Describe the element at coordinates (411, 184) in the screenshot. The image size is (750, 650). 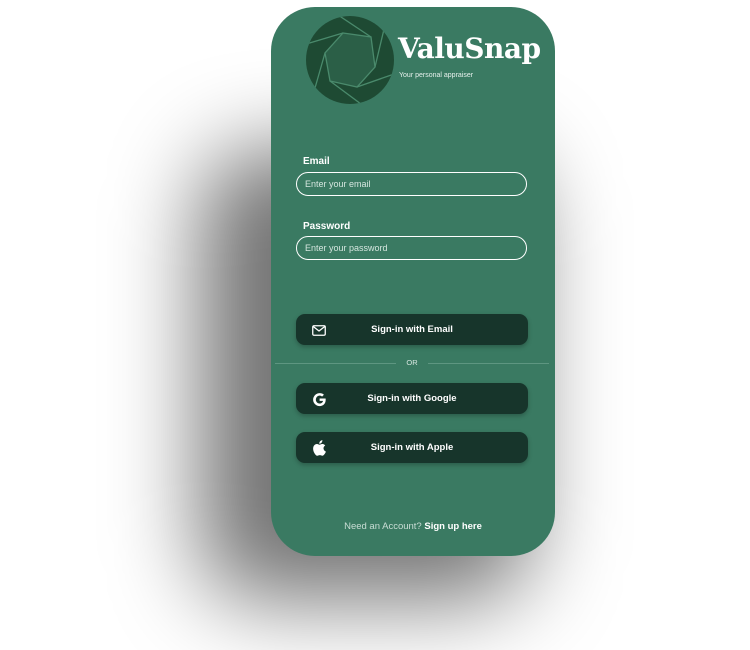
I see `email-field` at that location.